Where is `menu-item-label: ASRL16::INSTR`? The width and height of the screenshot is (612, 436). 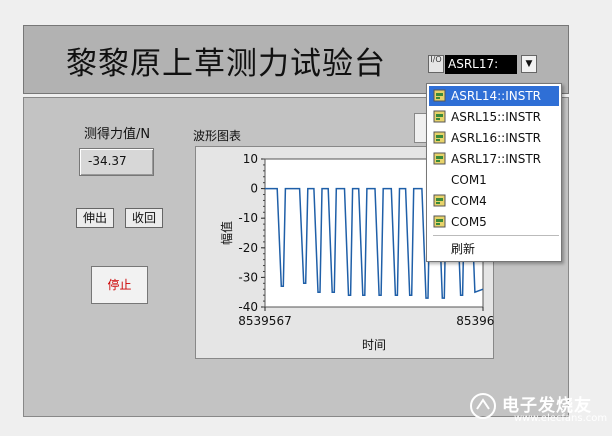
menu-item-label: ASRL16::INSTR is located at coordinates (496, 138).